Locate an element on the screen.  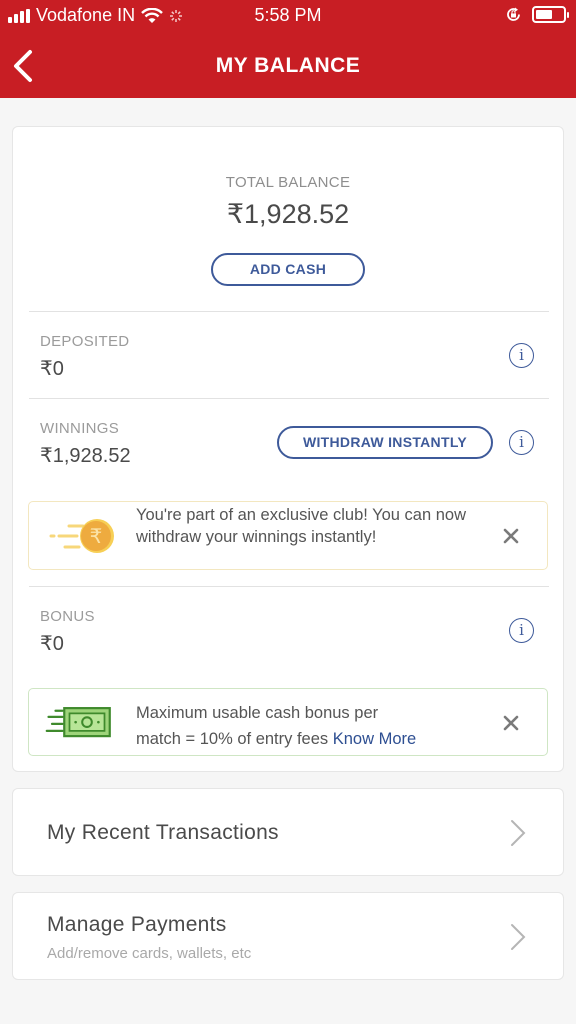
bonus-info-line1: Maximum usable cash bonus per is located at coordinates (257, 713).